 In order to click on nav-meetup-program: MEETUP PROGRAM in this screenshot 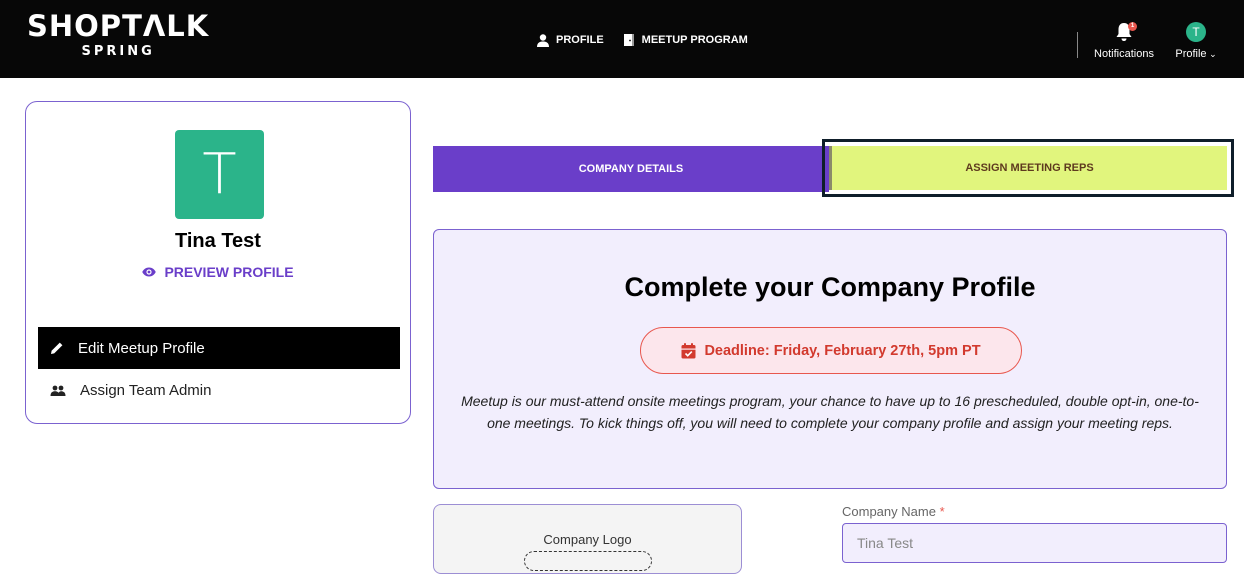, I will do `click(685, 40)`.